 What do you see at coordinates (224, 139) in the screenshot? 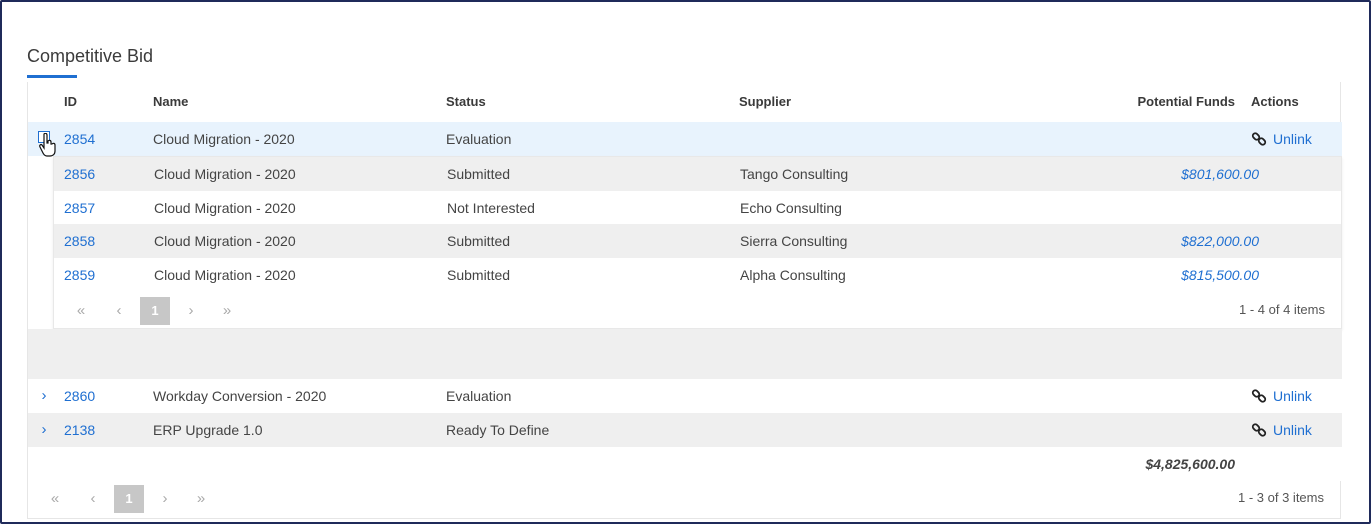
I see `row-name: Cloud Migration - 2020` at bounding box center [224, 139].